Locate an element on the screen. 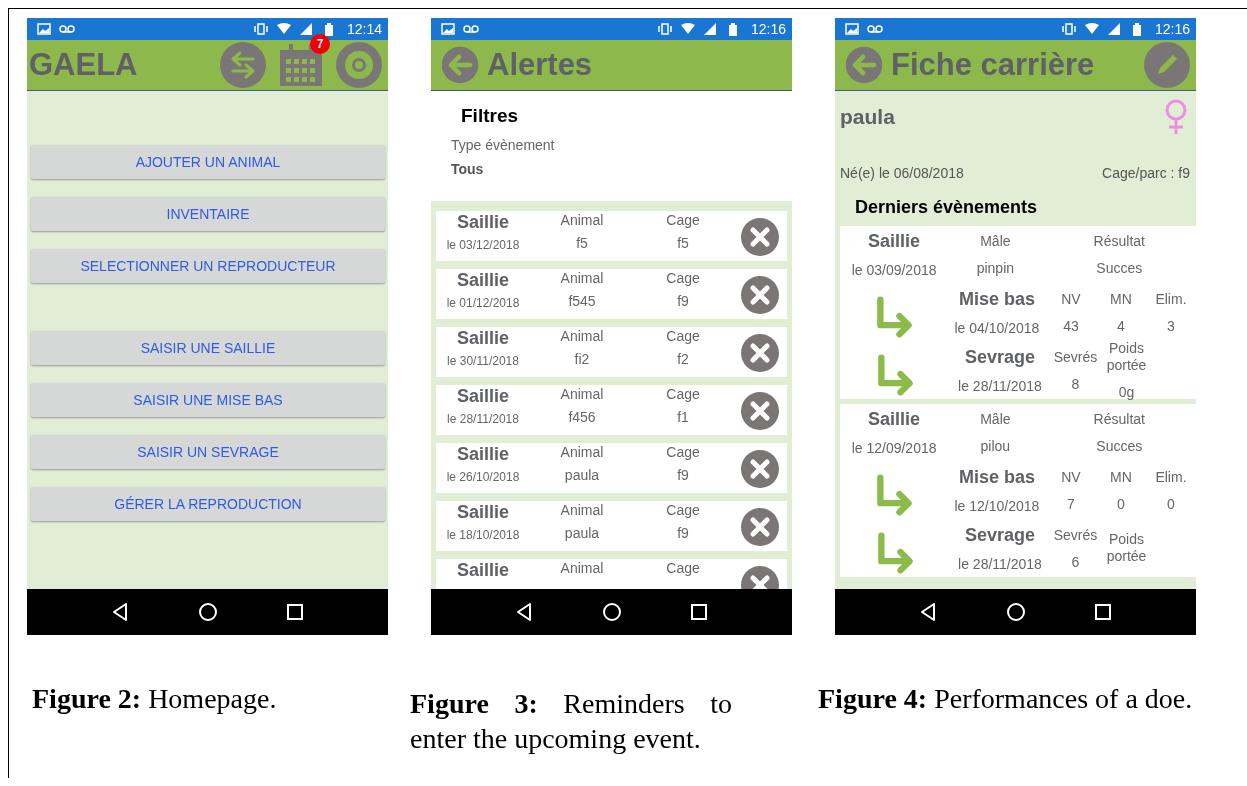 This screenshot has width=1247, height=786. filter-title: Filtres is located at coordinates (490, 116).